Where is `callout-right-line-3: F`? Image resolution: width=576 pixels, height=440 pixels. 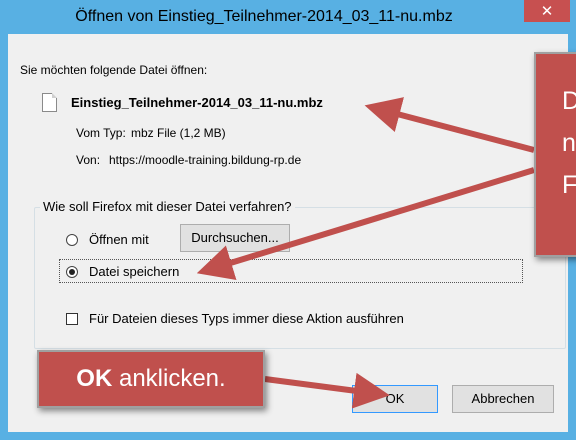
callout-right-line-3: F is located at coordinates (569, 185).